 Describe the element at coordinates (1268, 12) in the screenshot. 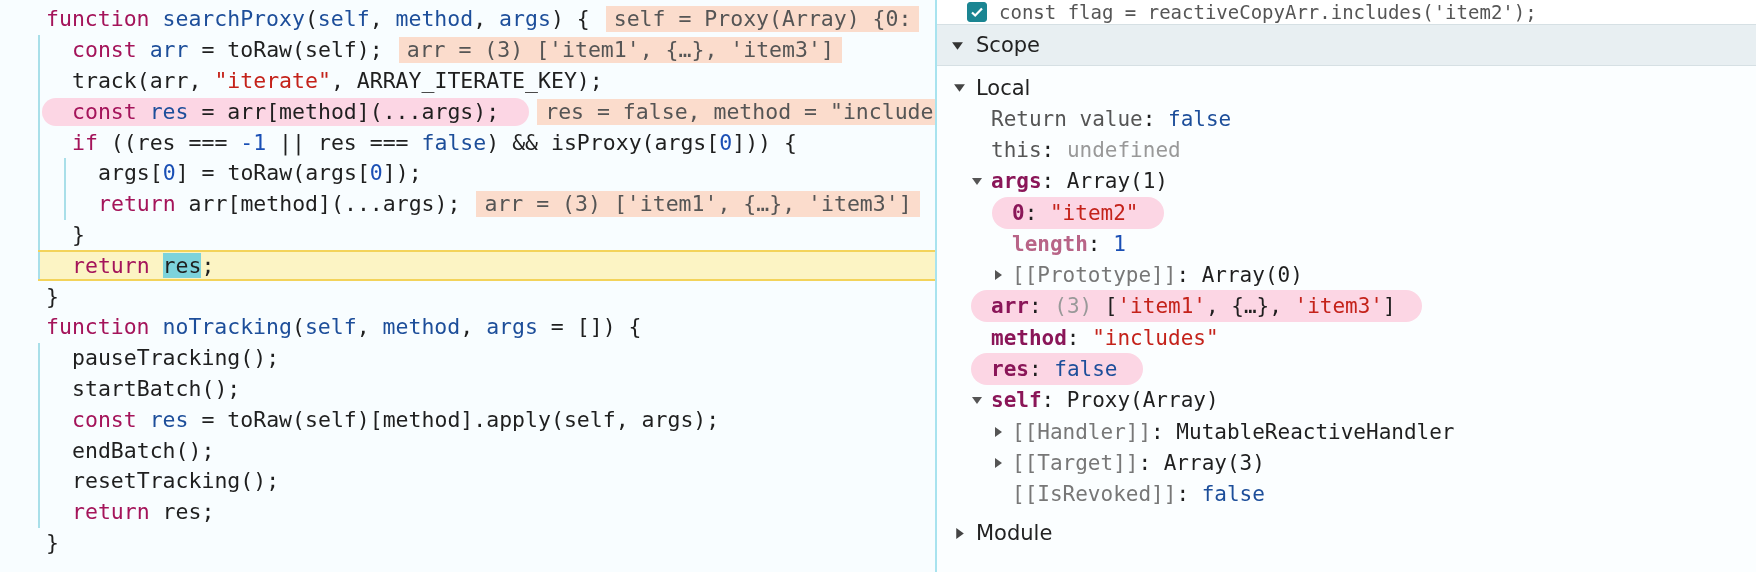

I see `breakpoint-code: const flag = reactiveCopyArr.includes('item2');` at that location.